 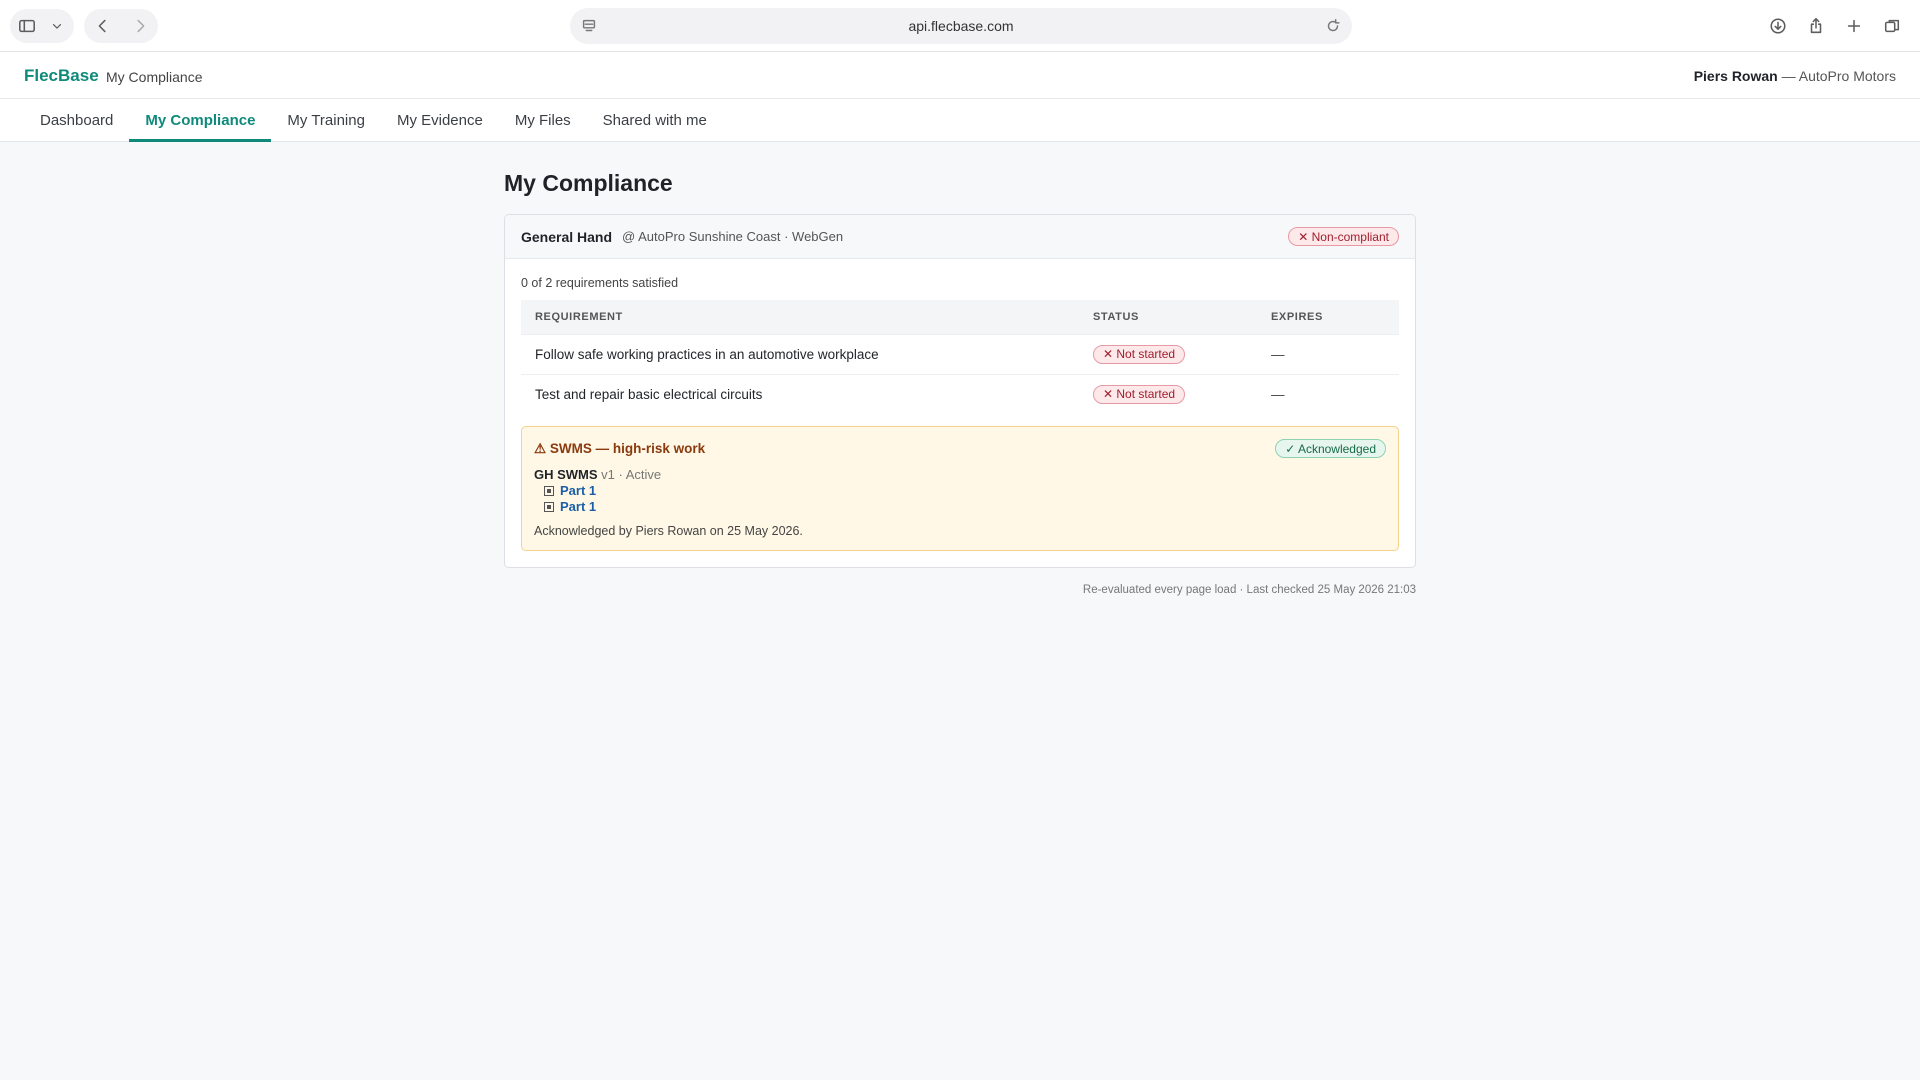 I want to click on acknowledged-badge: ✓ Acknowledged, so click(x=1330, y=448).